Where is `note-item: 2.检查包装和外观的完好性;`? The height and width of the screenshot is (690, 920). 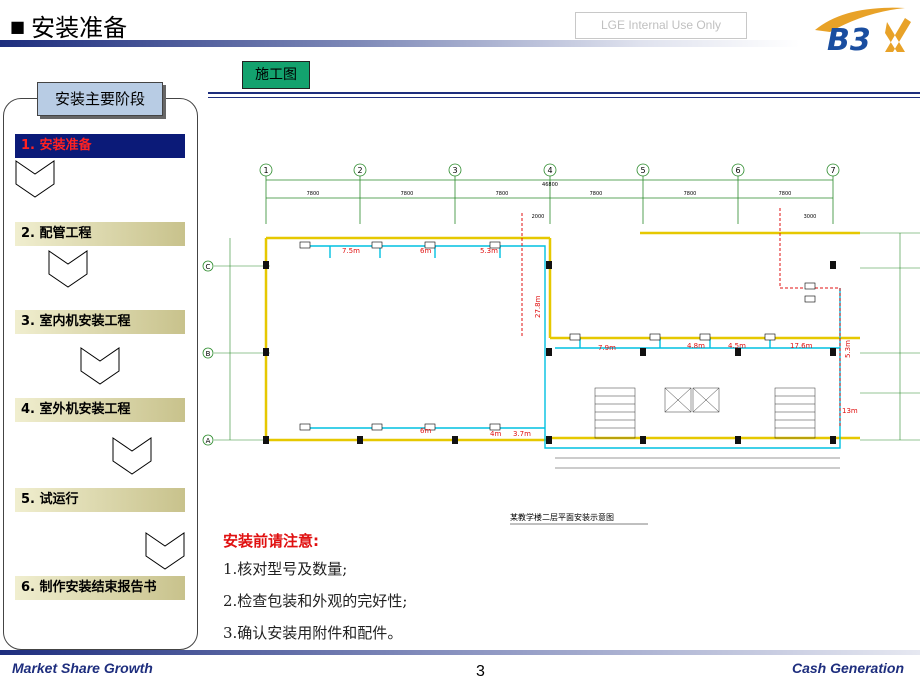
note-item: 2.检查包装和外观的完好性; is located at coordinates (315, 601).